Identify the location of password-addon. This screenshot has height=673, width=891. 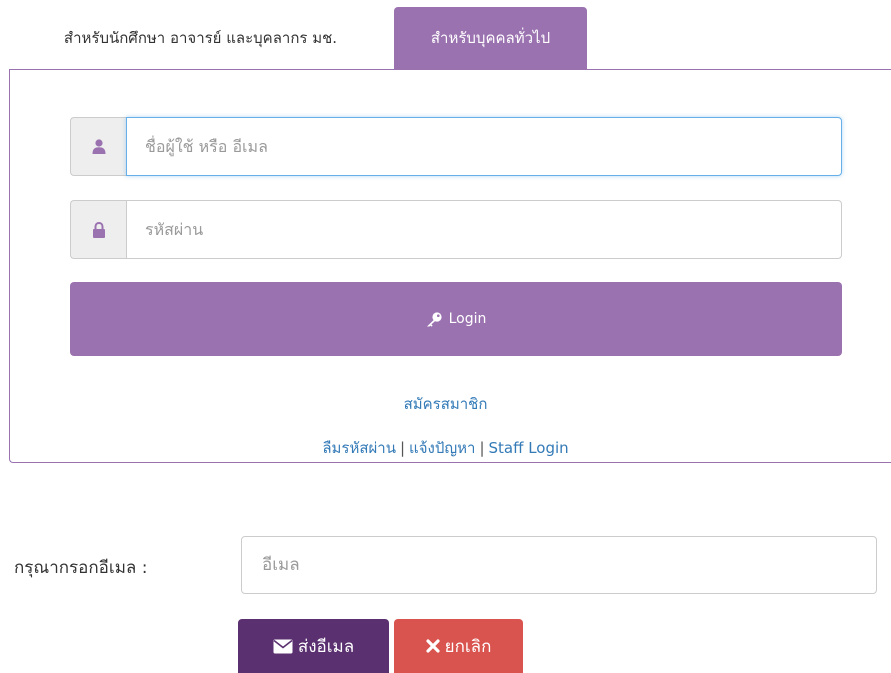
(98, 229).